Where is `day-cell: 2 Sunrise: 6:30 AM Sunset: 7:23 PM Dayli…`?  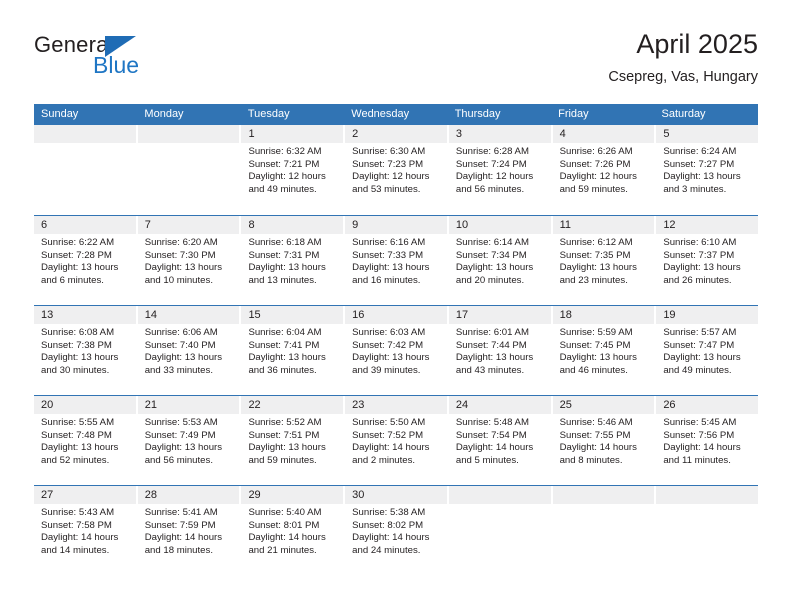
day-cell: 2 Sunrise: 6:30 AM Sunset: 7:23 PM Dayli… is located at coordinates (397, 170).